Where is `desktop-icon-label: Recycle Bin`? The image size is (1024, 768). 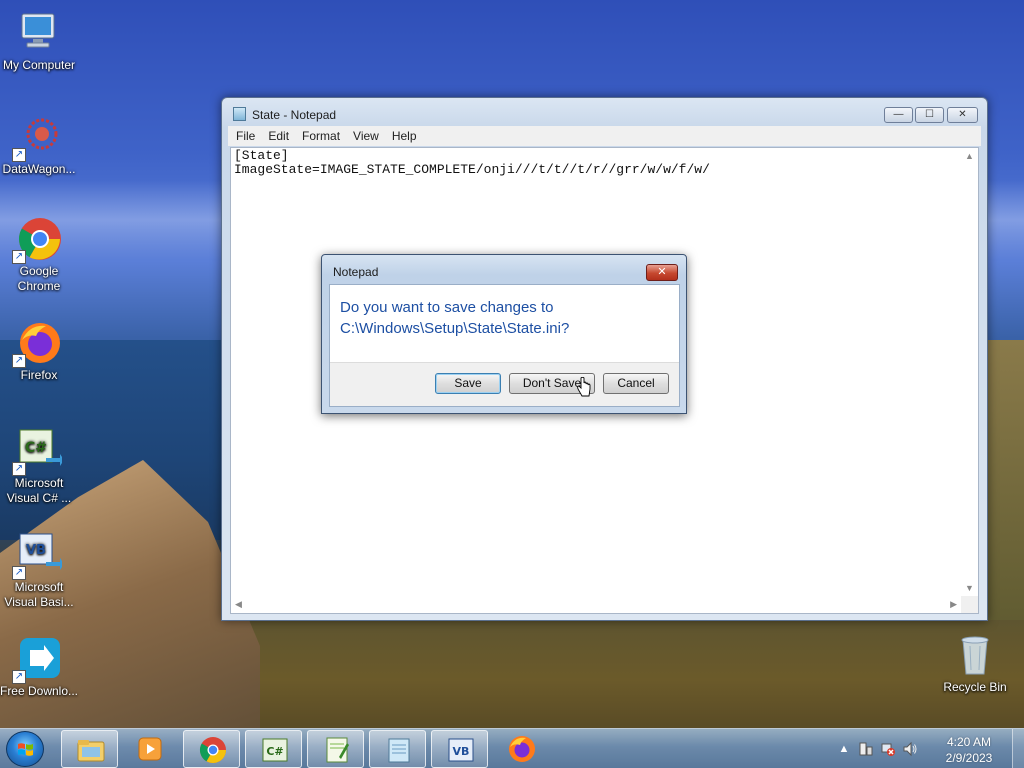
desktop-icon-label: Recycle Bin is located at coordinates (975, 687).